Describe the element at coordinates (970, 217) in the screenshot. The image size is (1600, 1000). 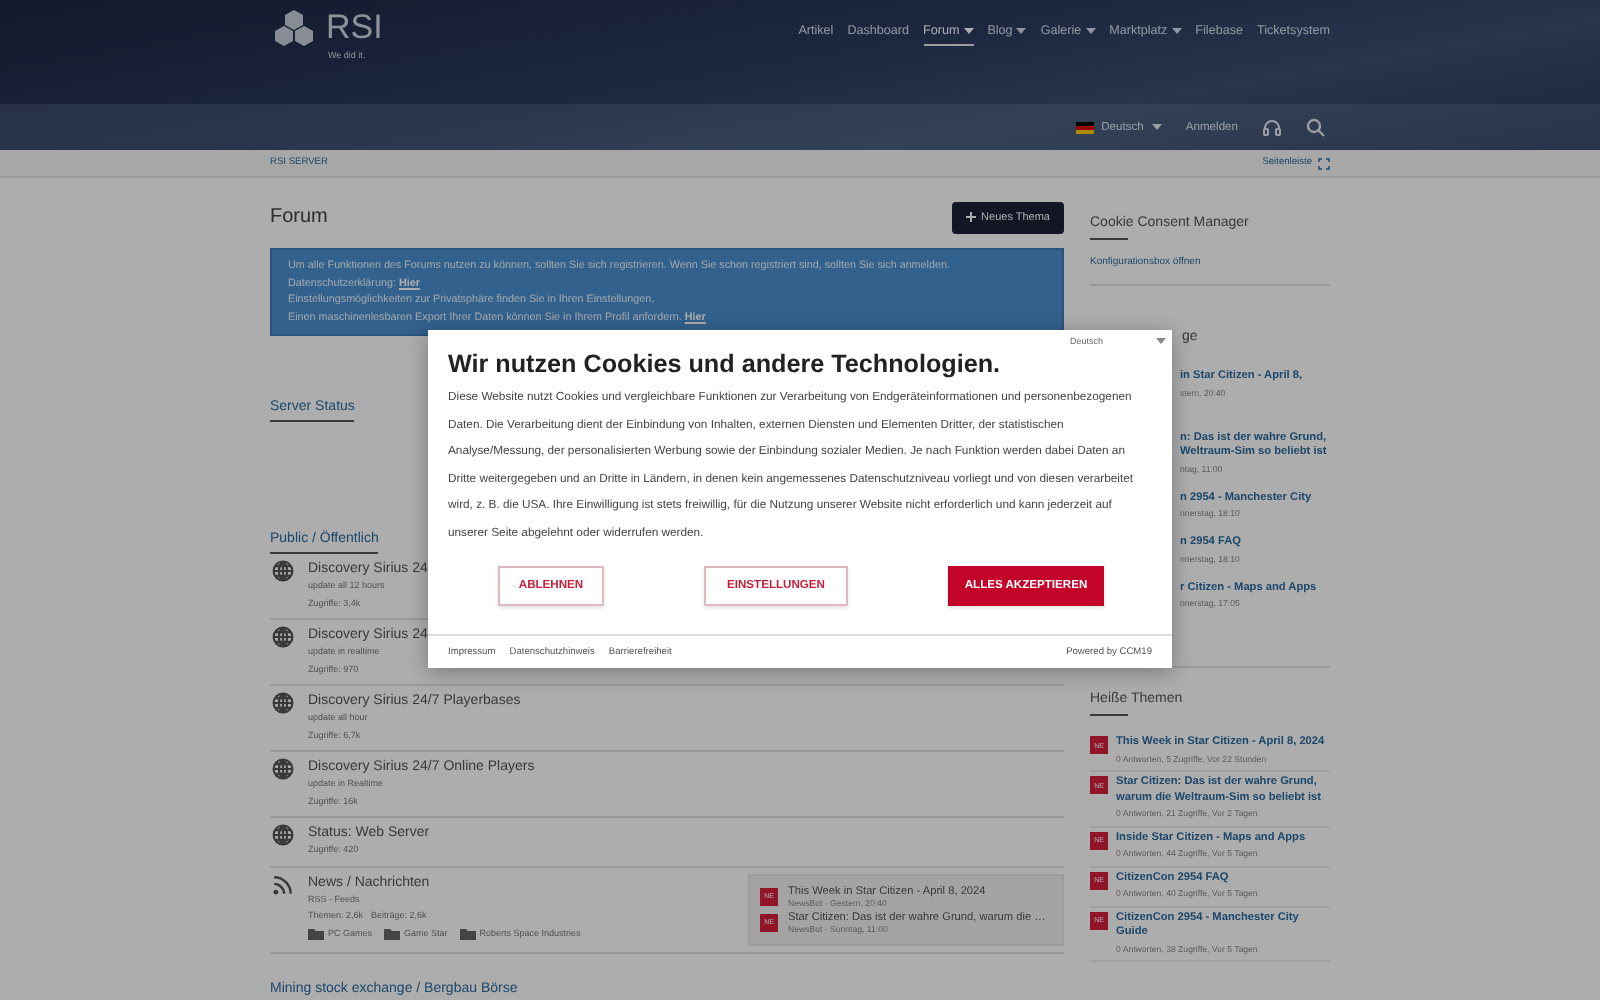
I see `plus-icon` at that location.